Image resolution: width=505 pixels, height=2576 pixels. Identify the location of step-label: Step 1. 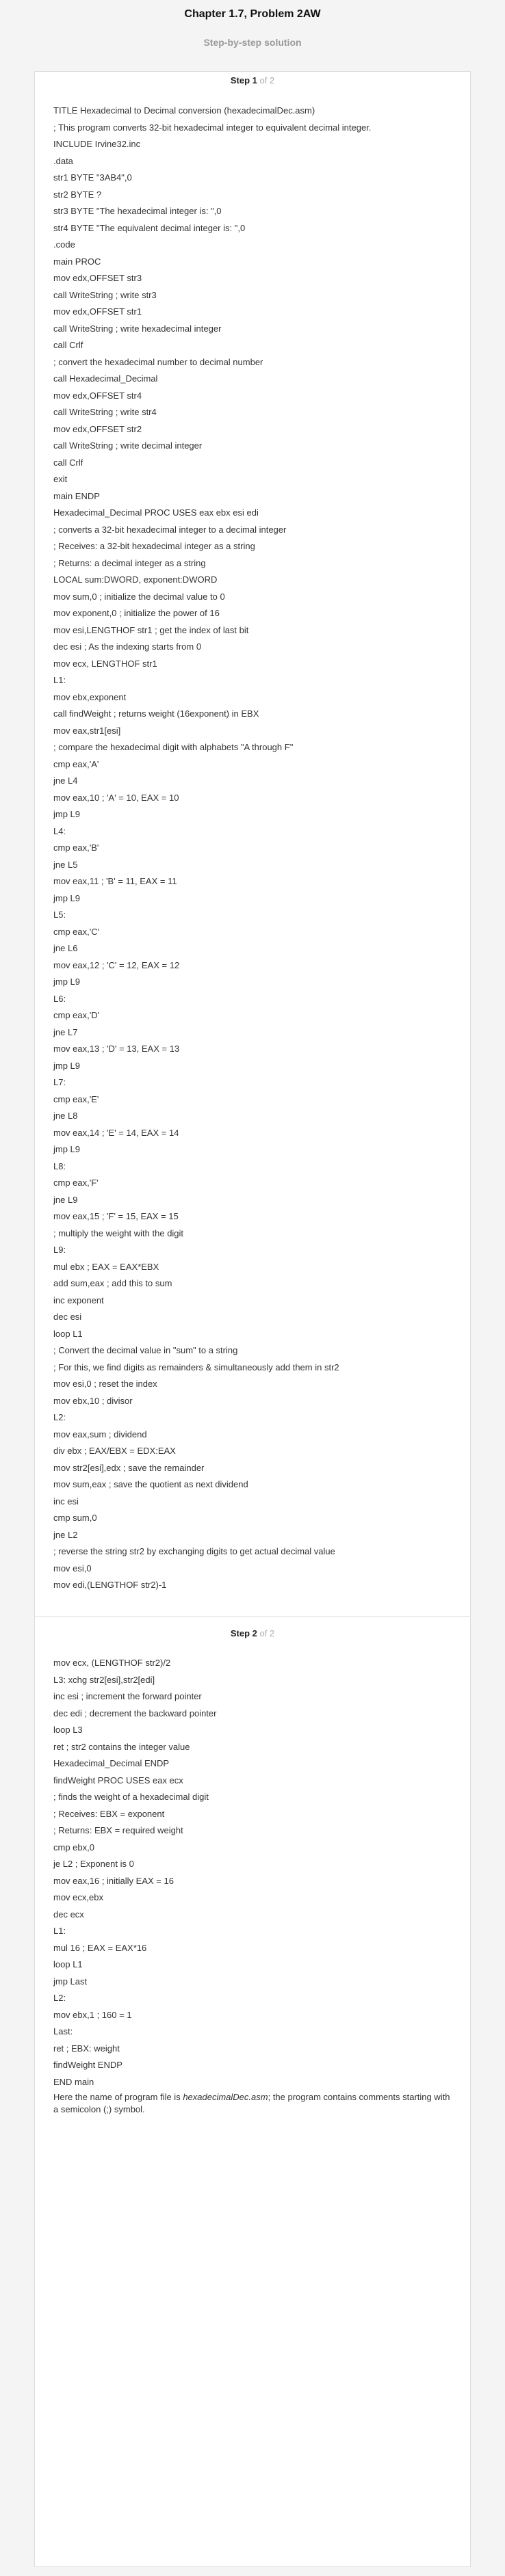
(243, 80).